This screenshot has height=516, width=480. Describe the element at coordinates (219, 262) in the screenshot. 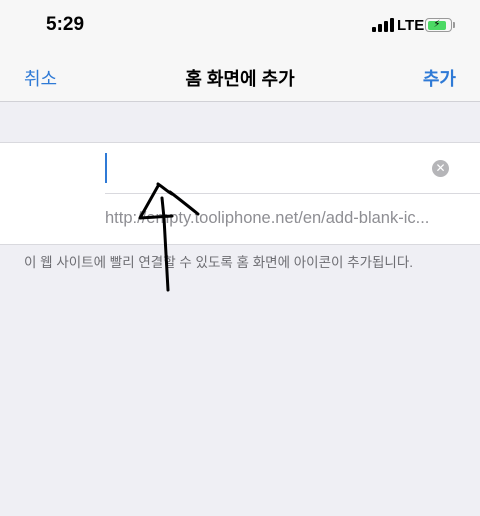

I see `description-text: 이 웹 사이트에 빨리 연결할 수 있도록 홈 화면에 아이콘이 추가됩니다.` at that location.